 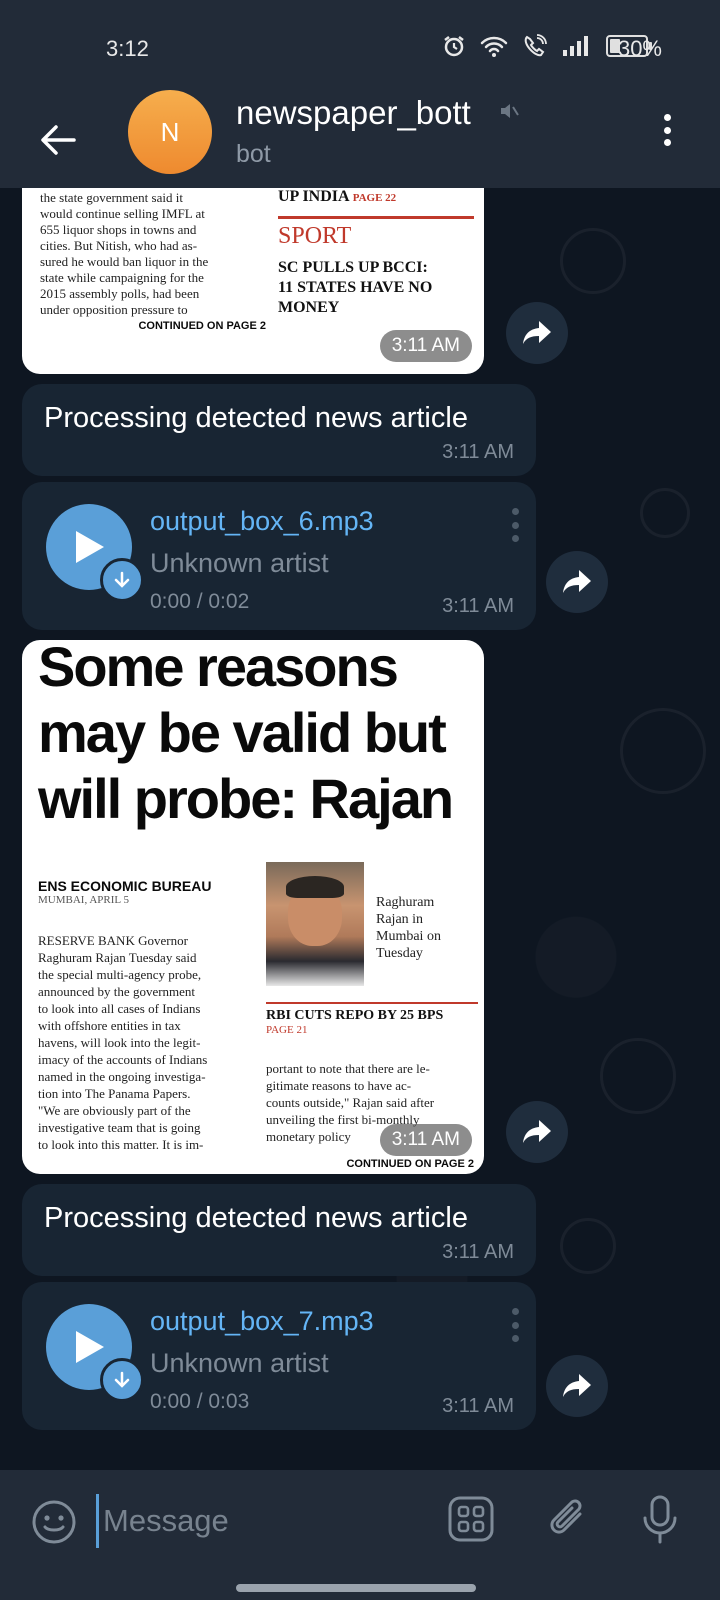 What do you see at coordinates (111, 197) in the screenshot?
I see `newspaper-line: the state government said it` at bounding box center [111, 197].